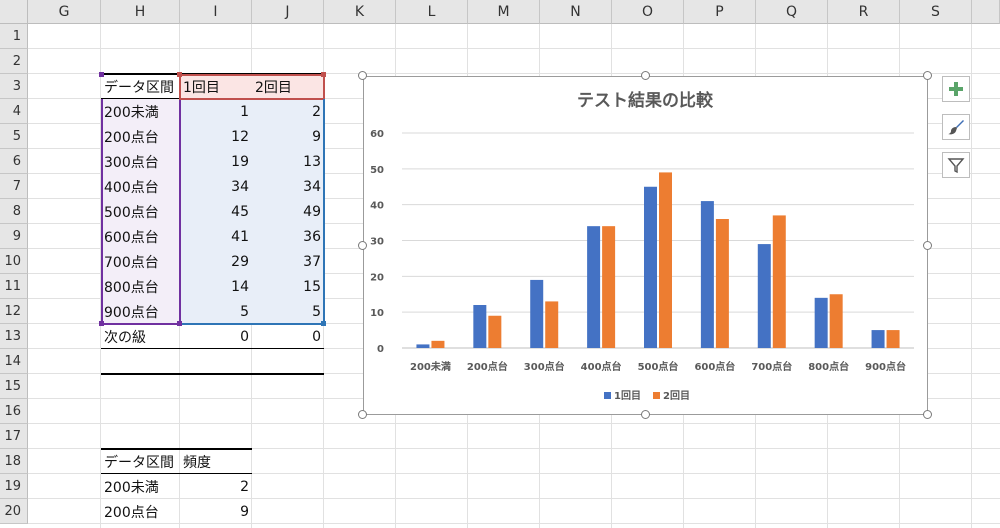 Image resolution: width=1000 pixels, height=528 pixels. Describe the element at coordinates (864, 12) in the screenshot. I see `column-header-r: R` at that location.